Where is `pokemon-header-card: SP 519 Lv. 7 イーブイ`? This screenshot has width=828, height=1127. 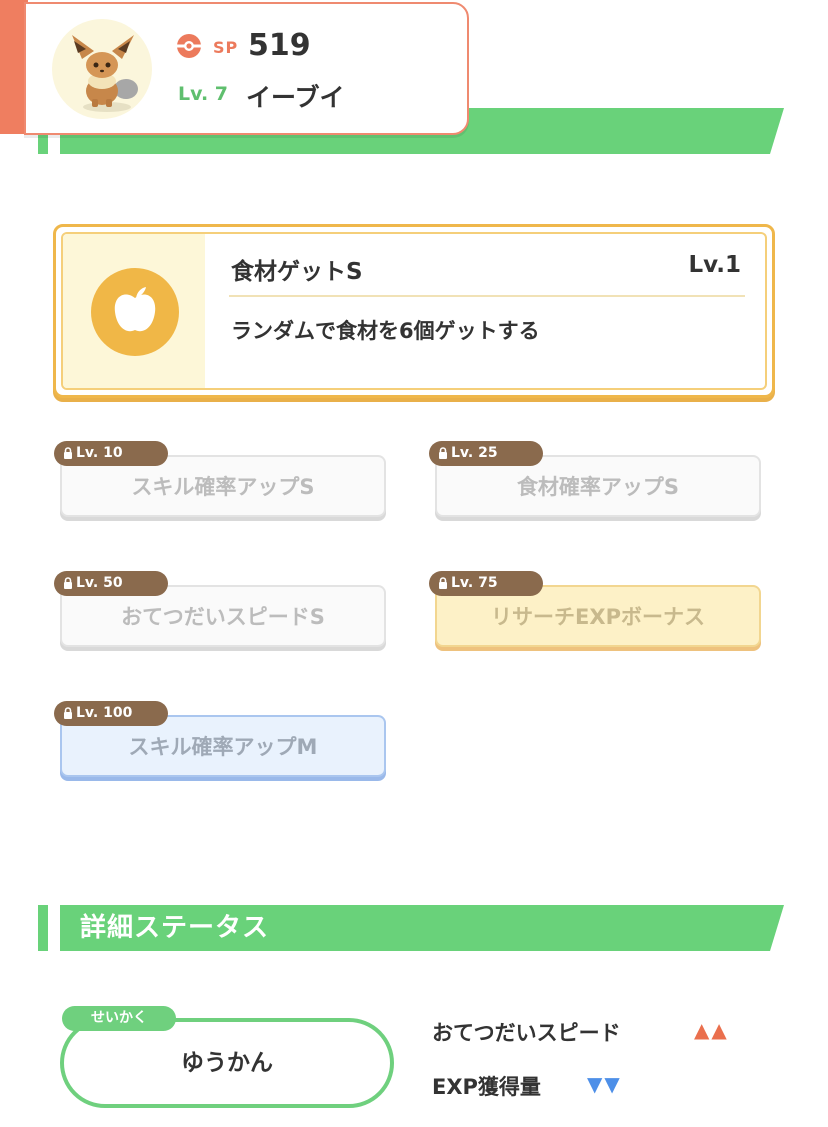
pokemon-header-card: SP 519 Lv. 7 イーブイ is located at coordinates (235, 68).